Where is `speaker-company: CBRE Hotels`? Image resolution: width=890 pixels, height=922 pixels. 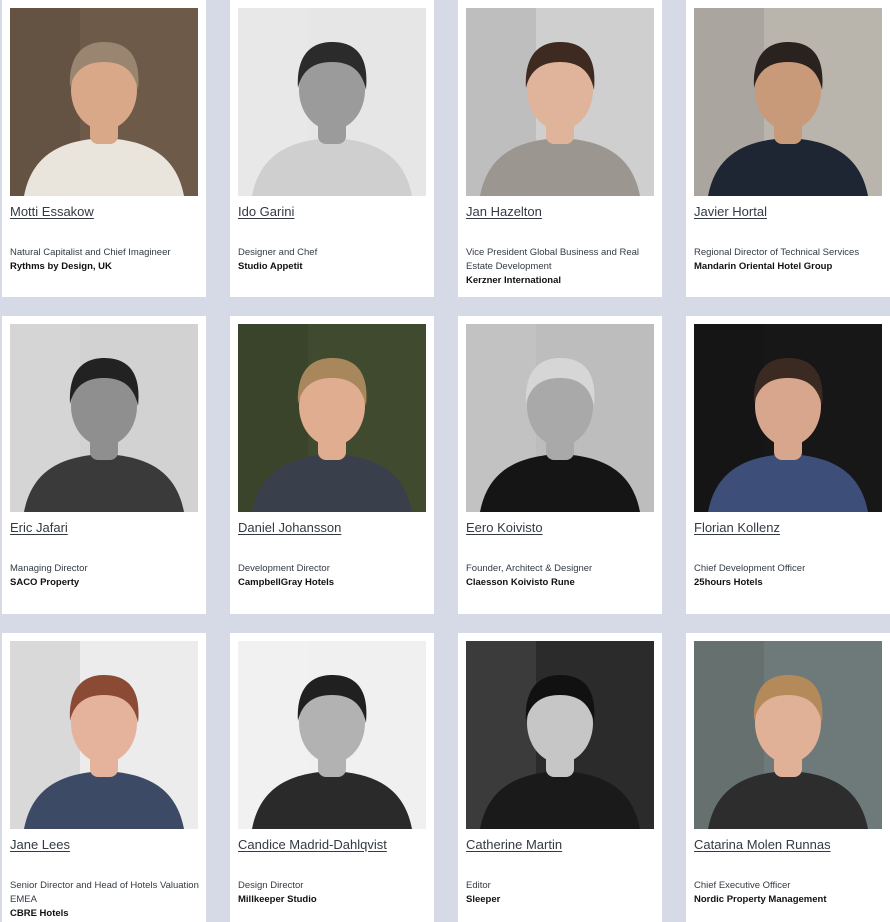
speaker-company: CBRE Hotels is located at coordinates (39, 913).